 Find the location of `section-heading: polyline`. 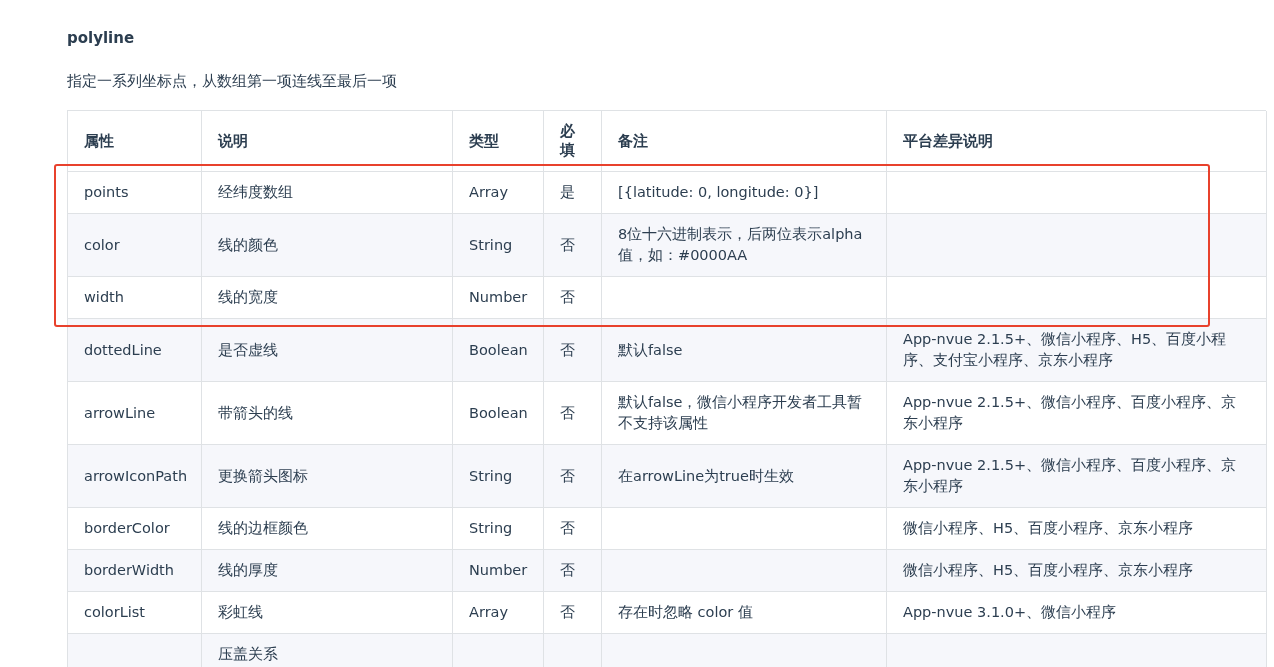

section-heading: polyline is located at coordinates (101, 38).